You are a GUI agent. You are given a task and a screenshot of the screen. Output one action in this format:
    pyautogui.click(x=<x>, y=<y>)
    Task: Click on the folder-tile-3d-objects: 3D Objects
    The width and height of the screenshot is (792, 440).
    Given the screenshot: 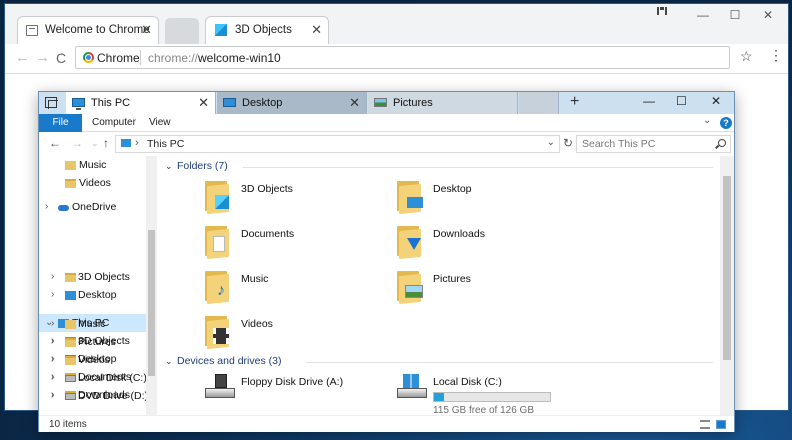 What is the action you would take?
    pyautogui.click(x=300, y=197)
    